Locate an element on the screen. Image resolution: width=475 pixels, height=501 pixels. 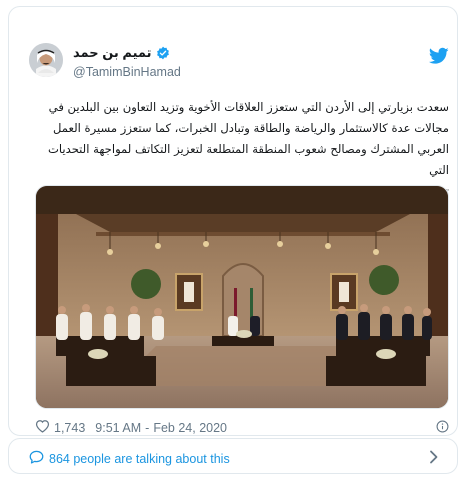
heart-icon is located at coordinates (42, 427).